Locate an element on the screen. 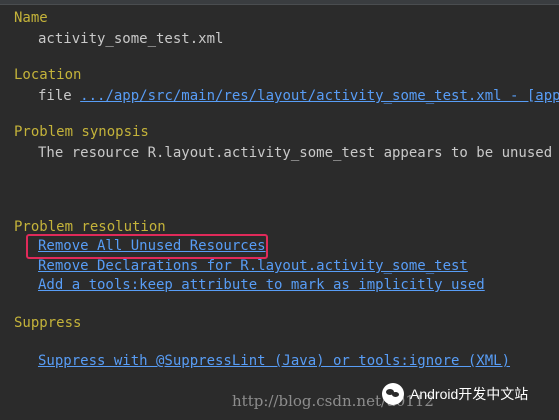 This screenshot has height=420, width=559. location-section-title: Location is located at coordinates (48, 75).